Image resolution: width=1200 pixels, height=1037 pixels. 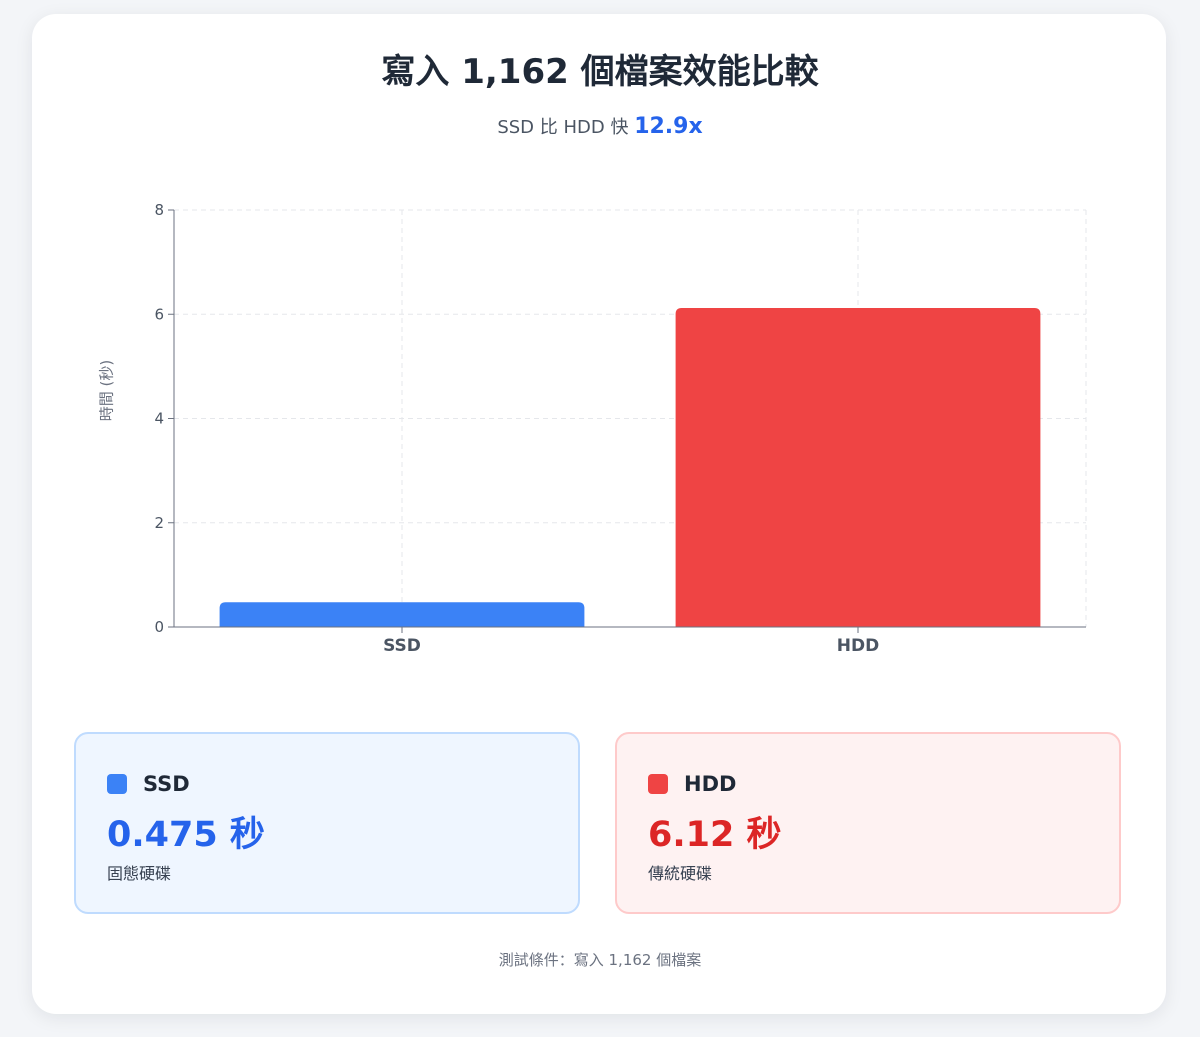 What do you see at coordinates (159, 627) in the screenshot?
I see `y-tick-label: 0` at bounding box center [159, 627].